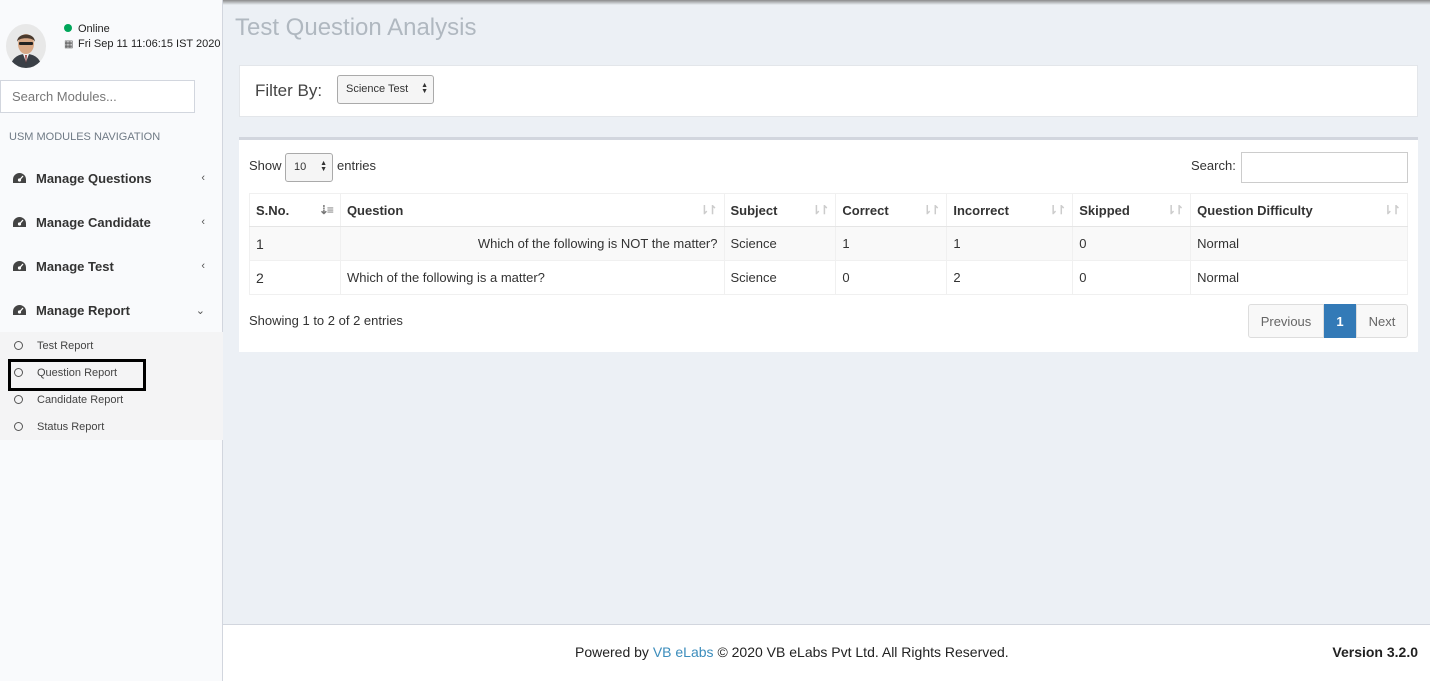  I want to click on cell-sno: 2, so click(295, 277).